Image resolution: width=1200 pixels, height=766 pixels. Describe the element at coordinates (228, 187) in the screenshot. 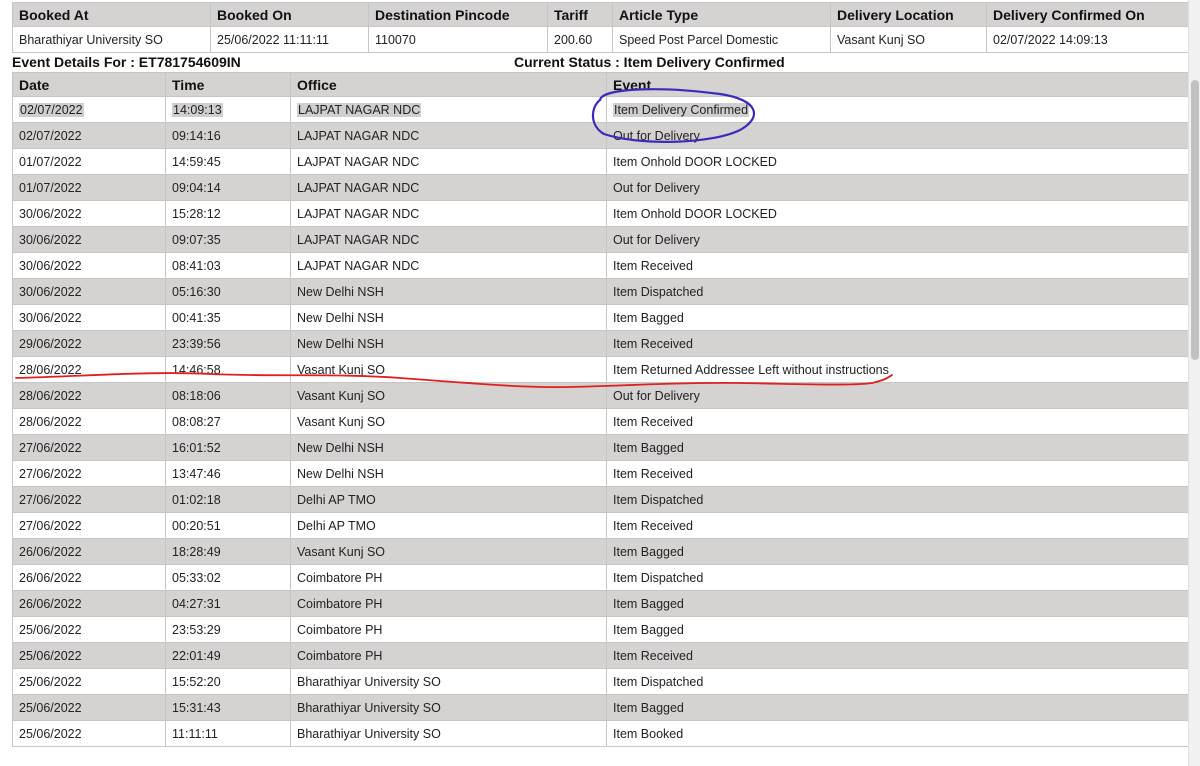

I see `event-time: 09:04:14` at that location.